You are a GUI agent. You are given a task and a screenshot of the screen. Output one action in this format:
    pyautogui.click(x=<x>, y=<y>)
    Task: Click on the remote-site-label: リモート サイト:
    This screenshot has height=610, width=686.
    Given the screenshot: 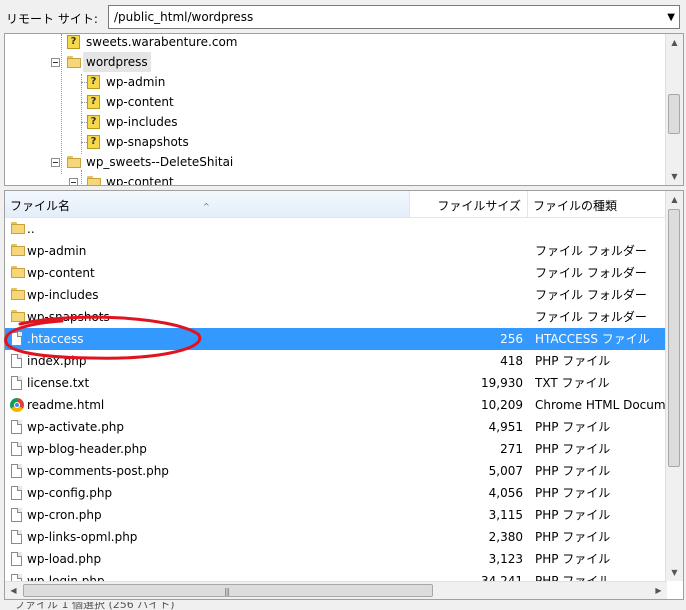 What is the action you would take?
    pyautogui.click(x=52, y=19)
    